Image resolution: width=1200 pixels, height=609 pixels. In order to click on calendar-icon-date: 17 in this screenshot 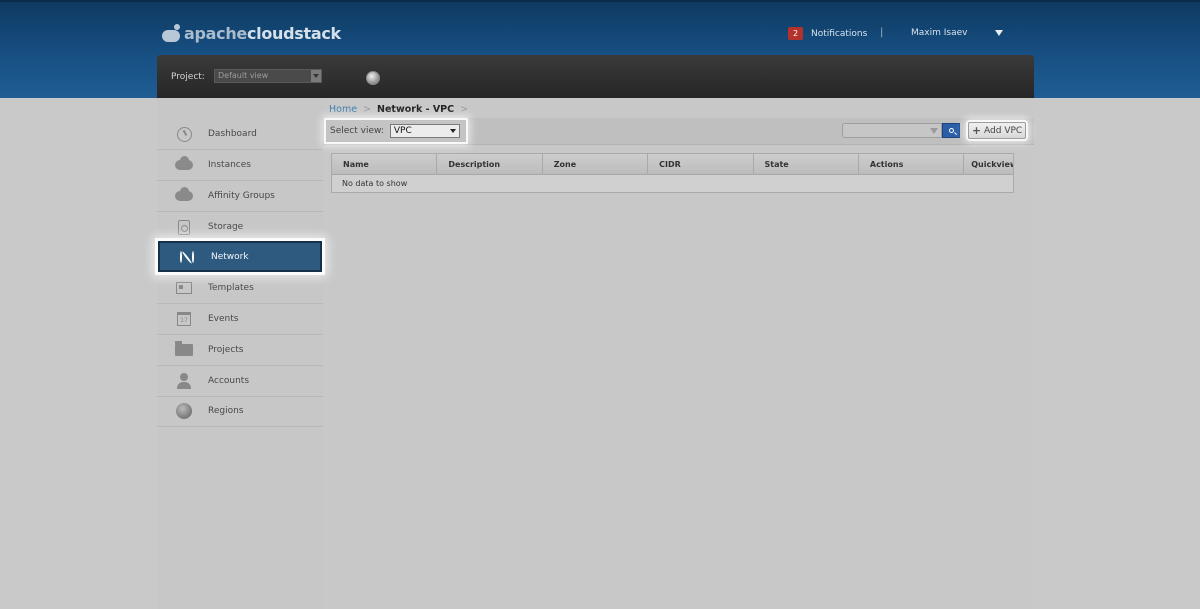, I will do `click(184, 319)`.